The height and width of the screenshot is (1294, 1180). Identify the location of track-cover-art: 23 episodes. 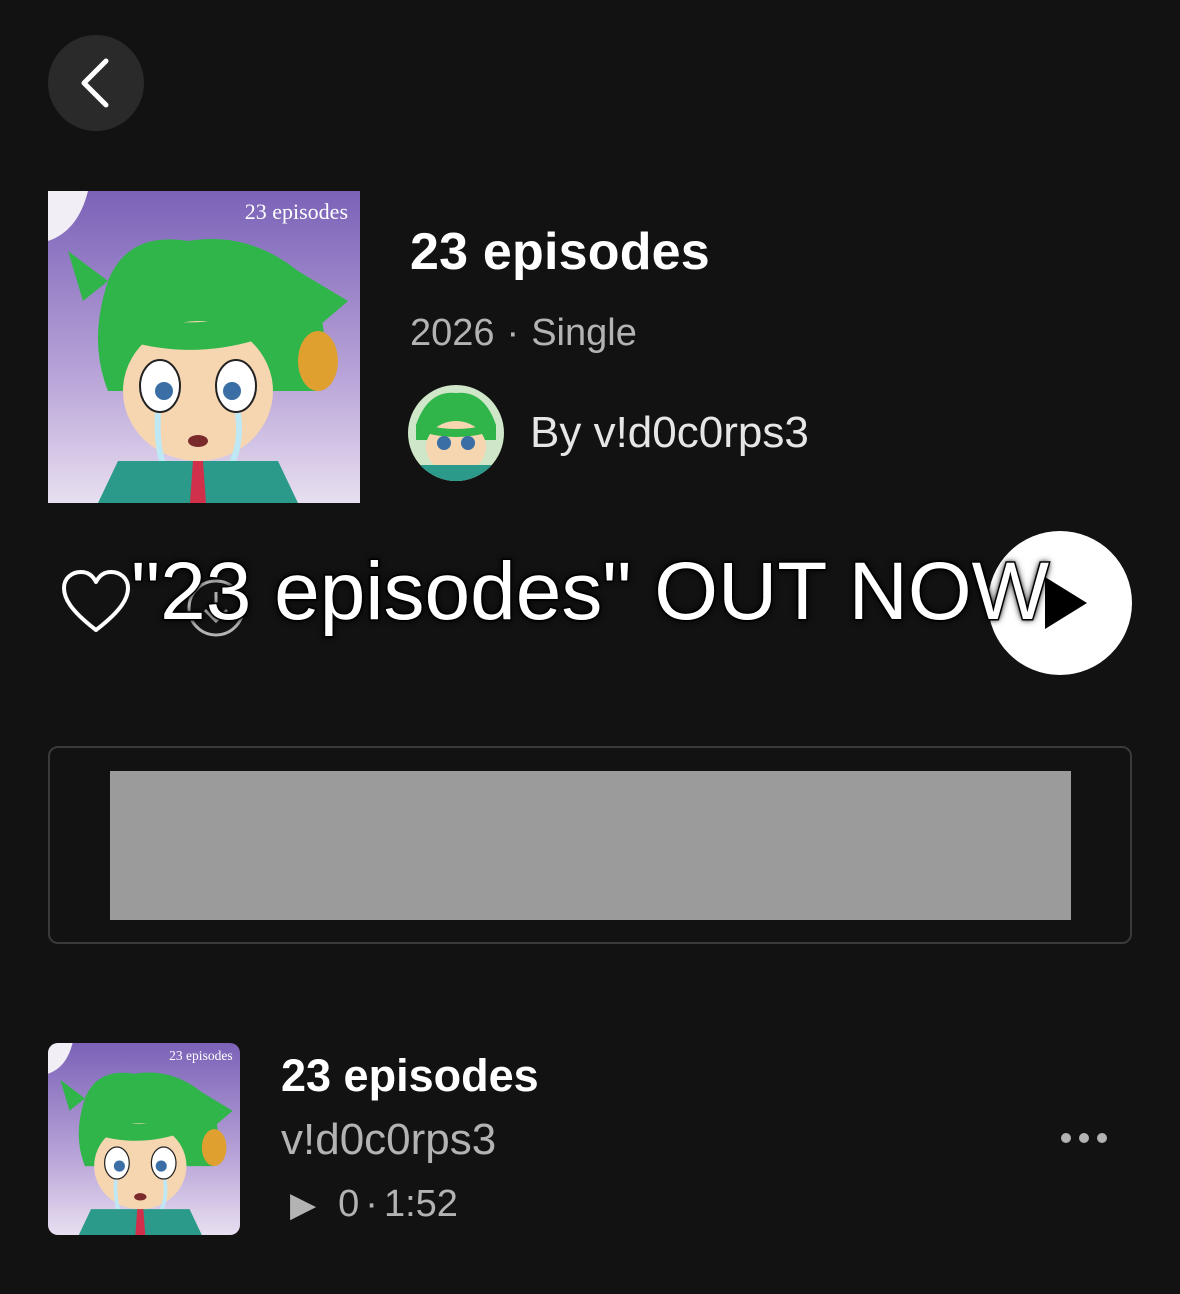
(144, 1139).